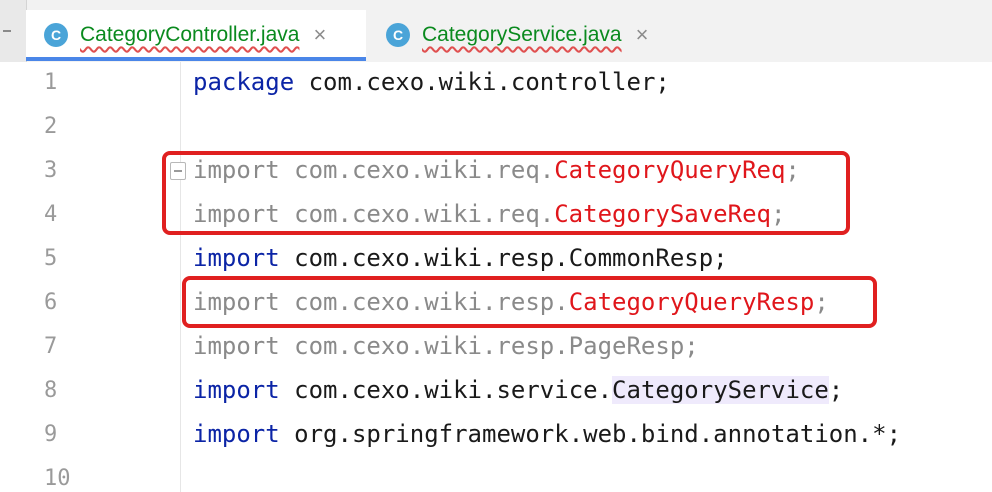  I want to click on code-text: ;, so click(836, 390).